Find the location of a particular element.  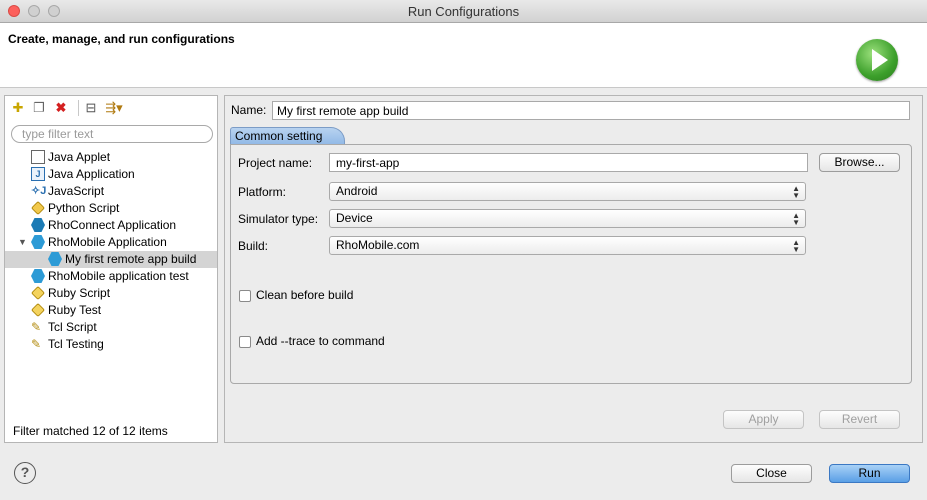

tree-item-label: RhoConnect Application is located at coordinates (112, 225).